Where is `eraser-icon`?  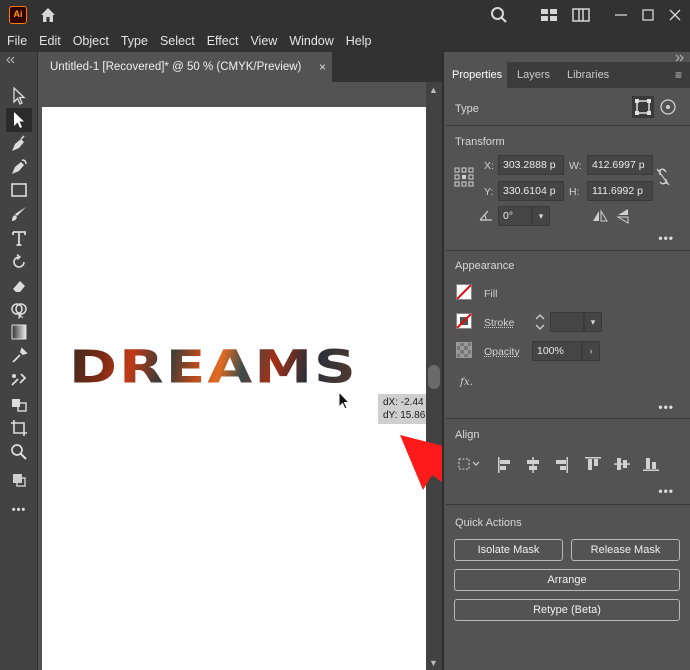
eraser-icon is located at coordinates (19, 286).